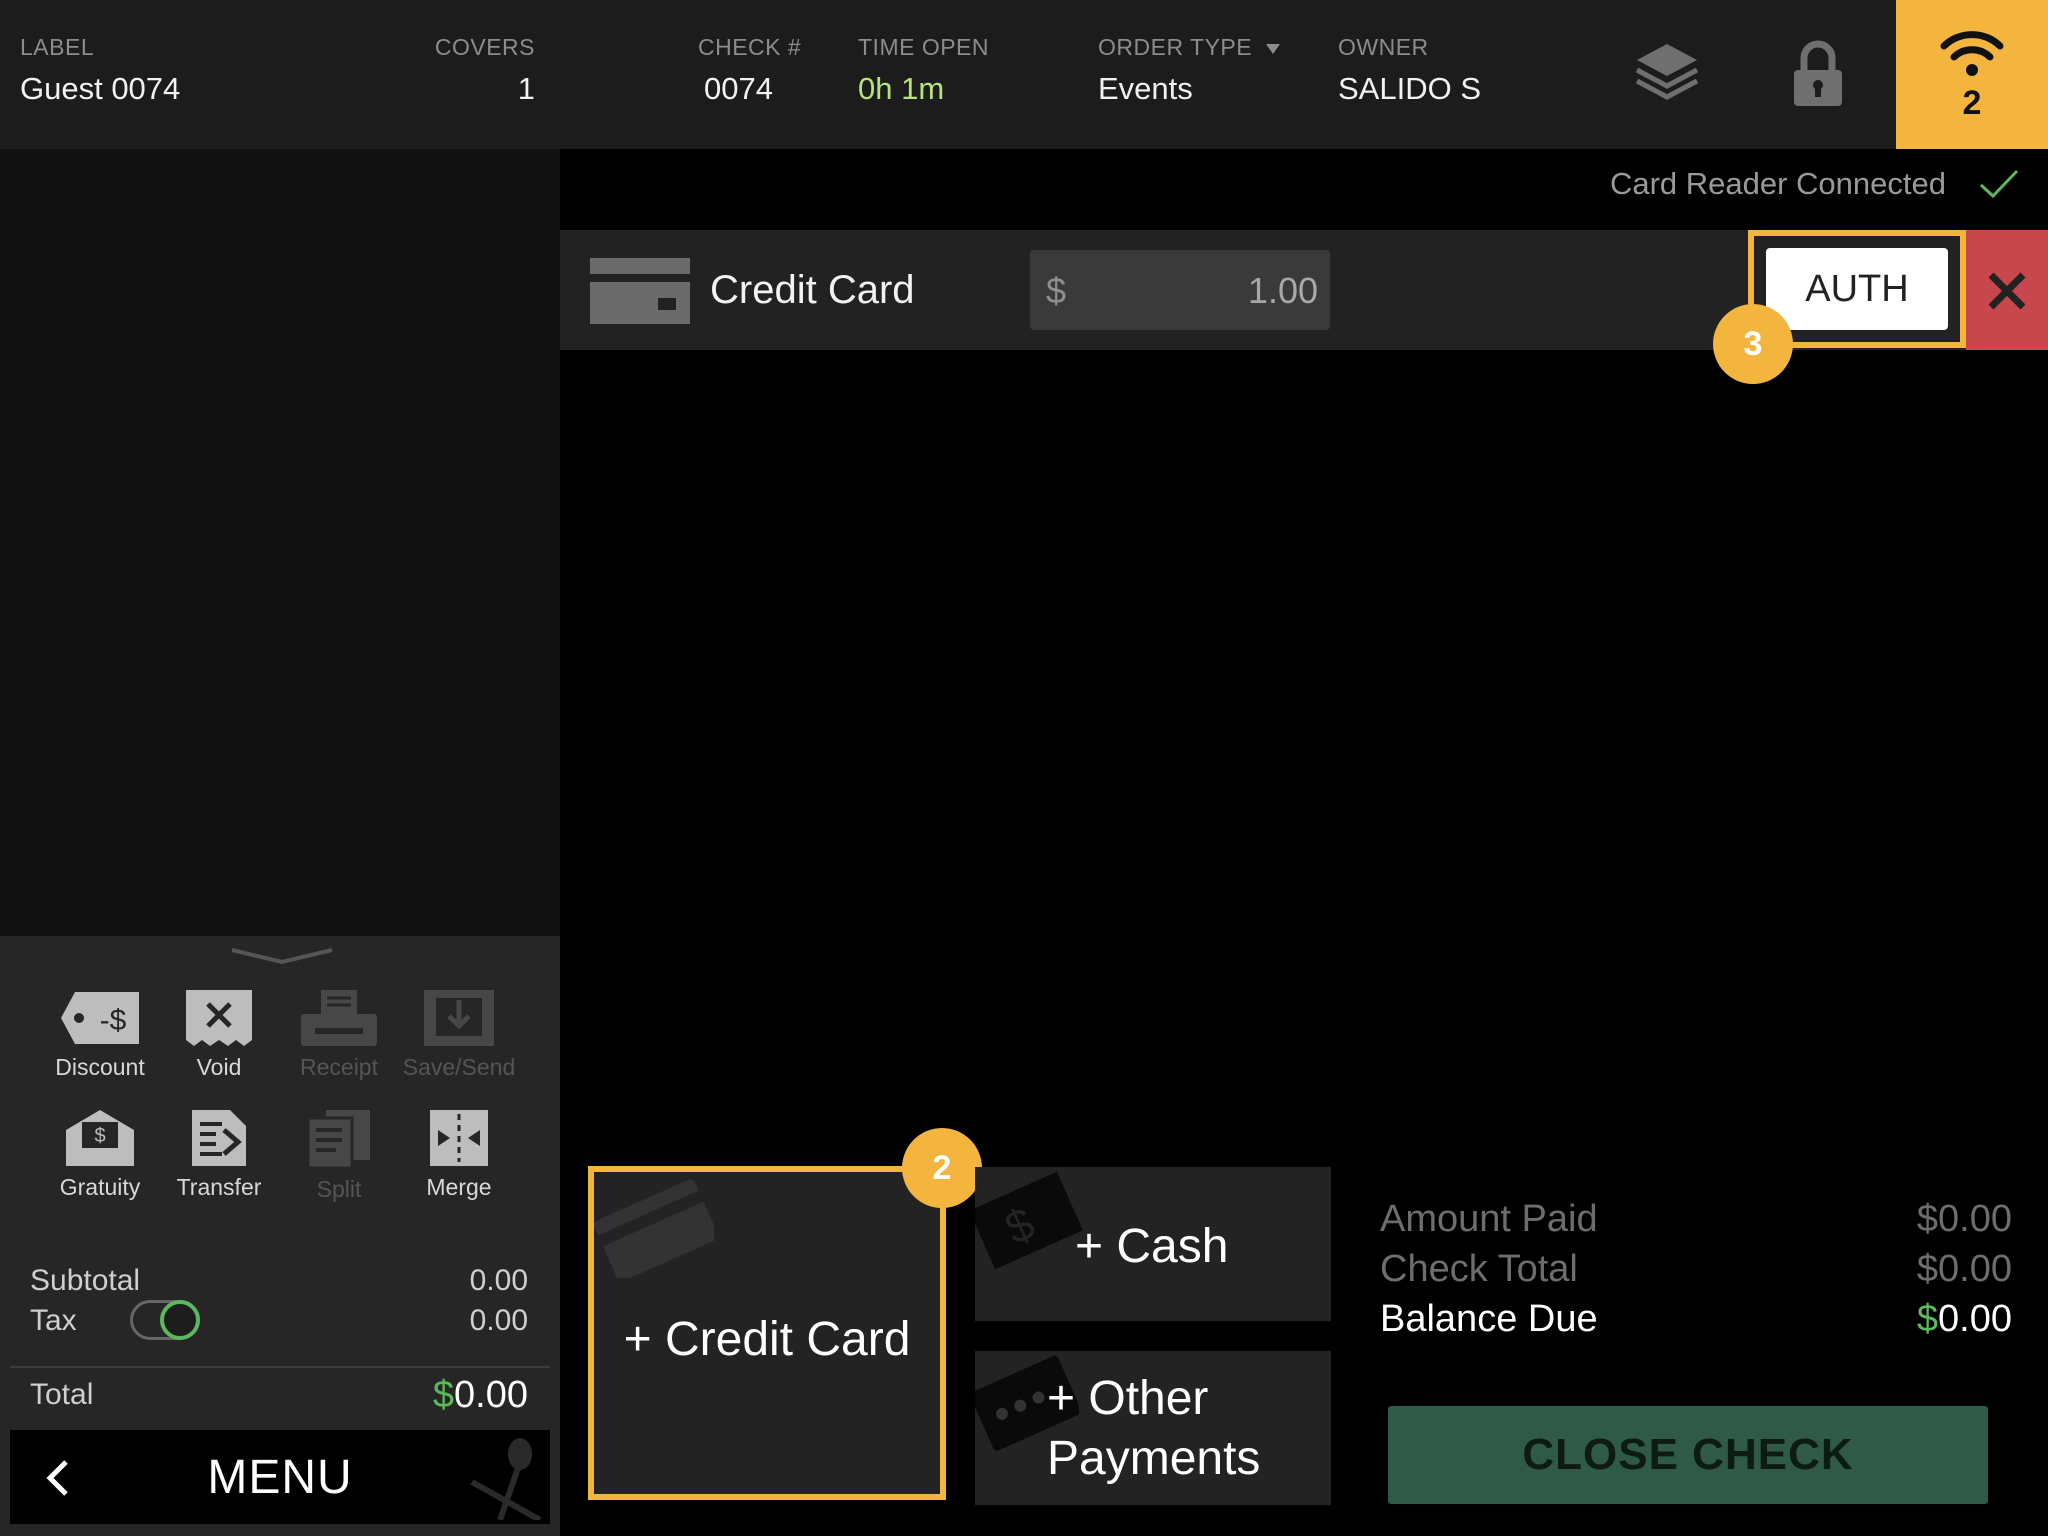  I want to click on wifi-status-tile: 2, so click(1972, 74).